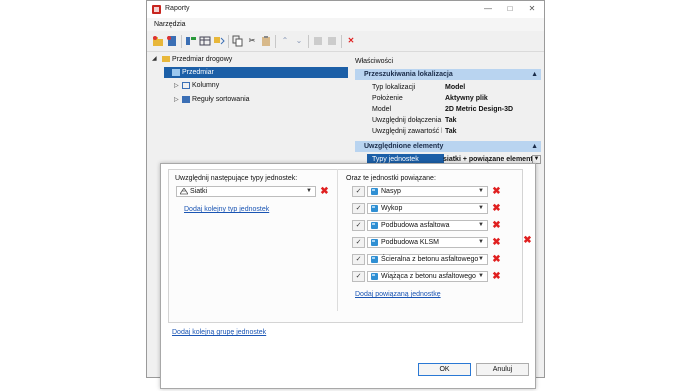 This screenshot has height=391, width=695. I want to click on entity-types-label: Uwzględnij następujące typy jednostek:, so click(236, 178).